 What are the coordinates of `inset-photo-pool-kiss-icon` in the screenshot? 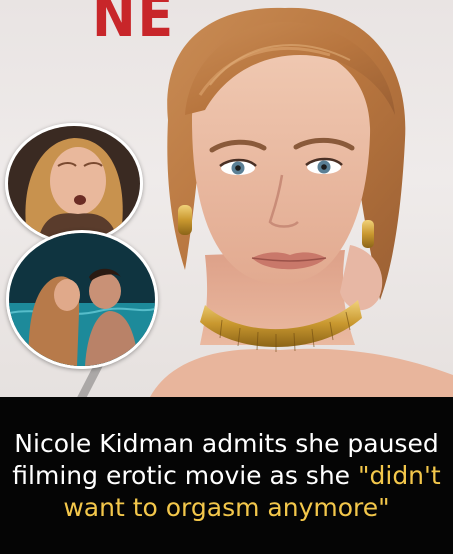 It's located at (82, 299).